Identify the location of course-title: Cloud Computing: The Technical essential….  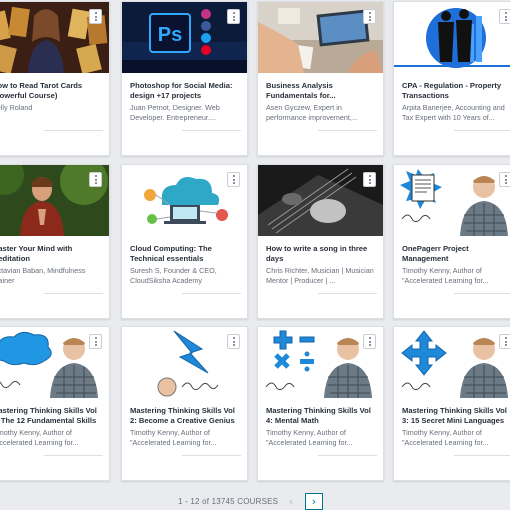
(185, 254).